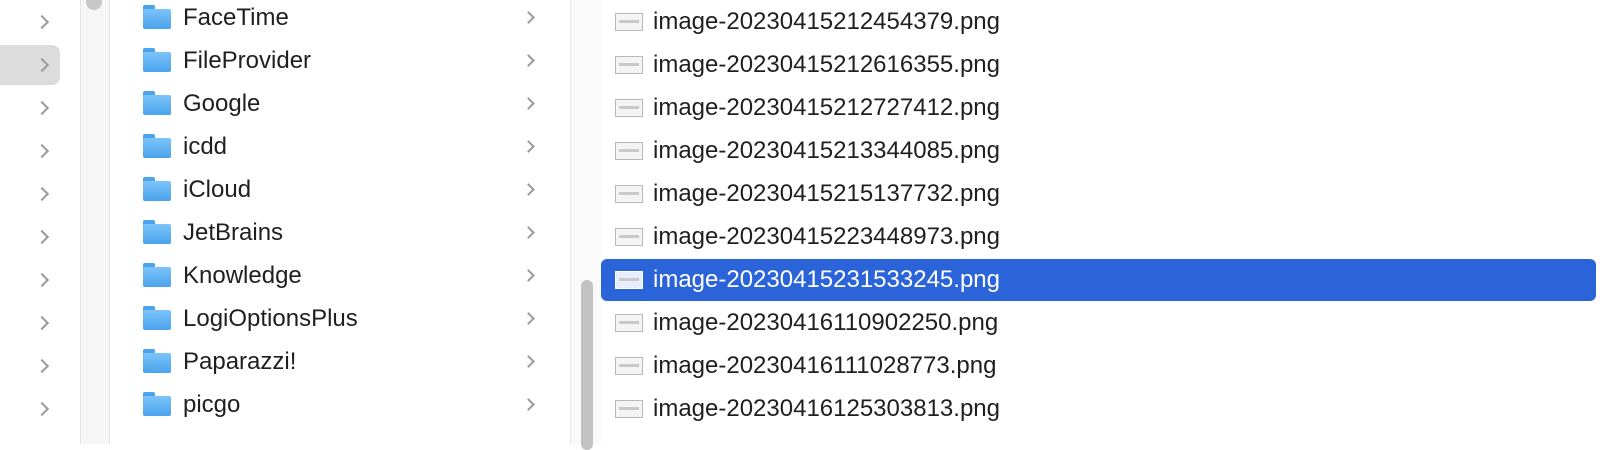 This screenshot has width=1618, height=450. Describe the element at coordinates (240, 361) in the screenshot. I see `folder-name: Paparazzi!` at that location.